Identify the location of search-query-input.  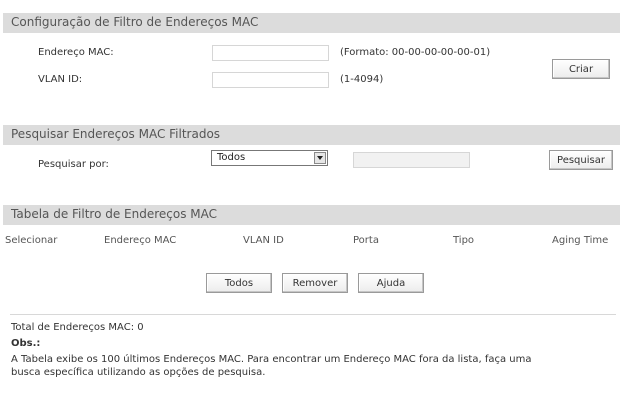
(411, 160).